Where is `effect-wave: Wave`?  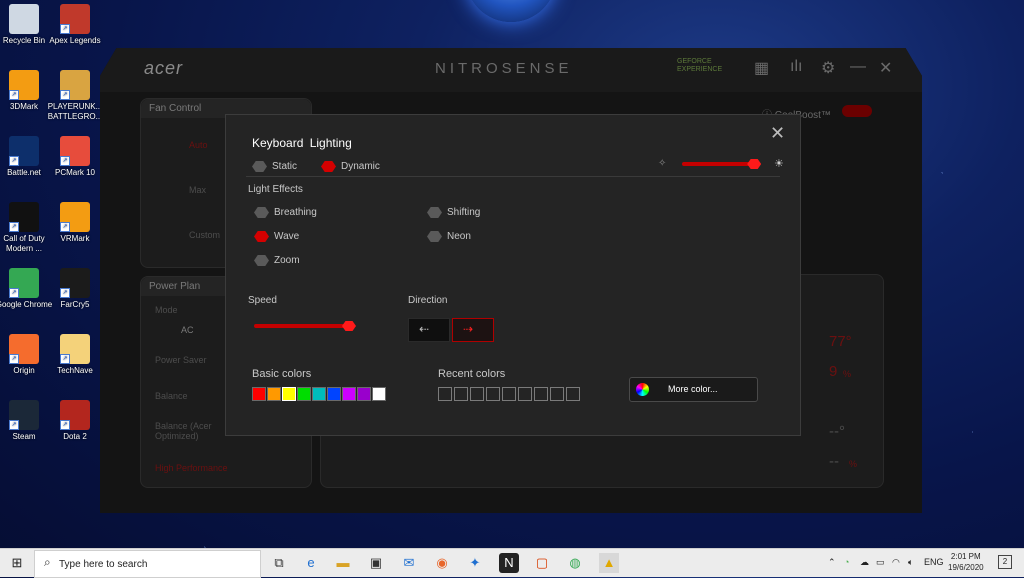
effect-wave: Wave is located at coordinates (276, 236).